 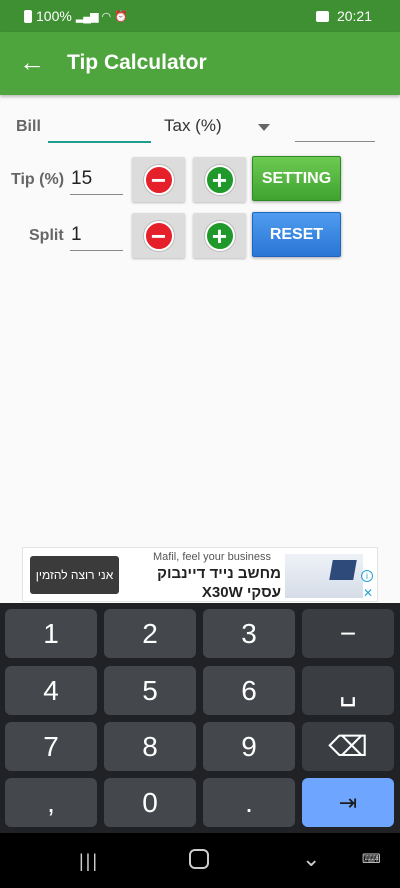 What do you see at coordinates (296, 178) in the screenshot?
I see `setting-button: SETTING` at bounding box center [296, 178].